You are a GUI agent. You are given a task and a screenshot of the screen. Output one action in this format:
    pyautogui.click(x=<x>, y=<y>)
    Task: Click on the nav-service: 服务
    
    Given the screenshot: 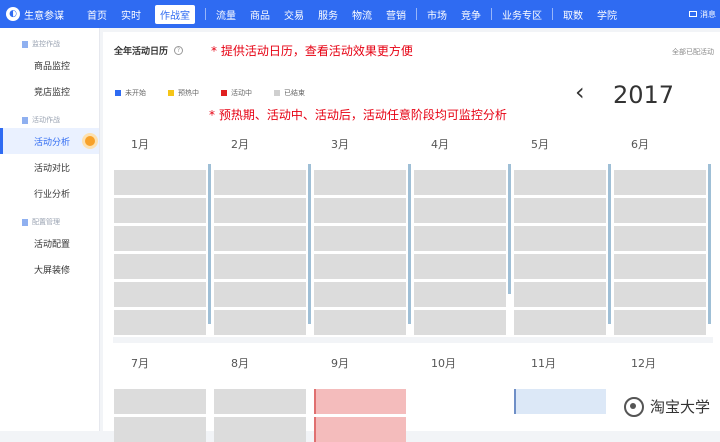 What is the action you would take?
    pyautogui.click(x=328, y=14)
    